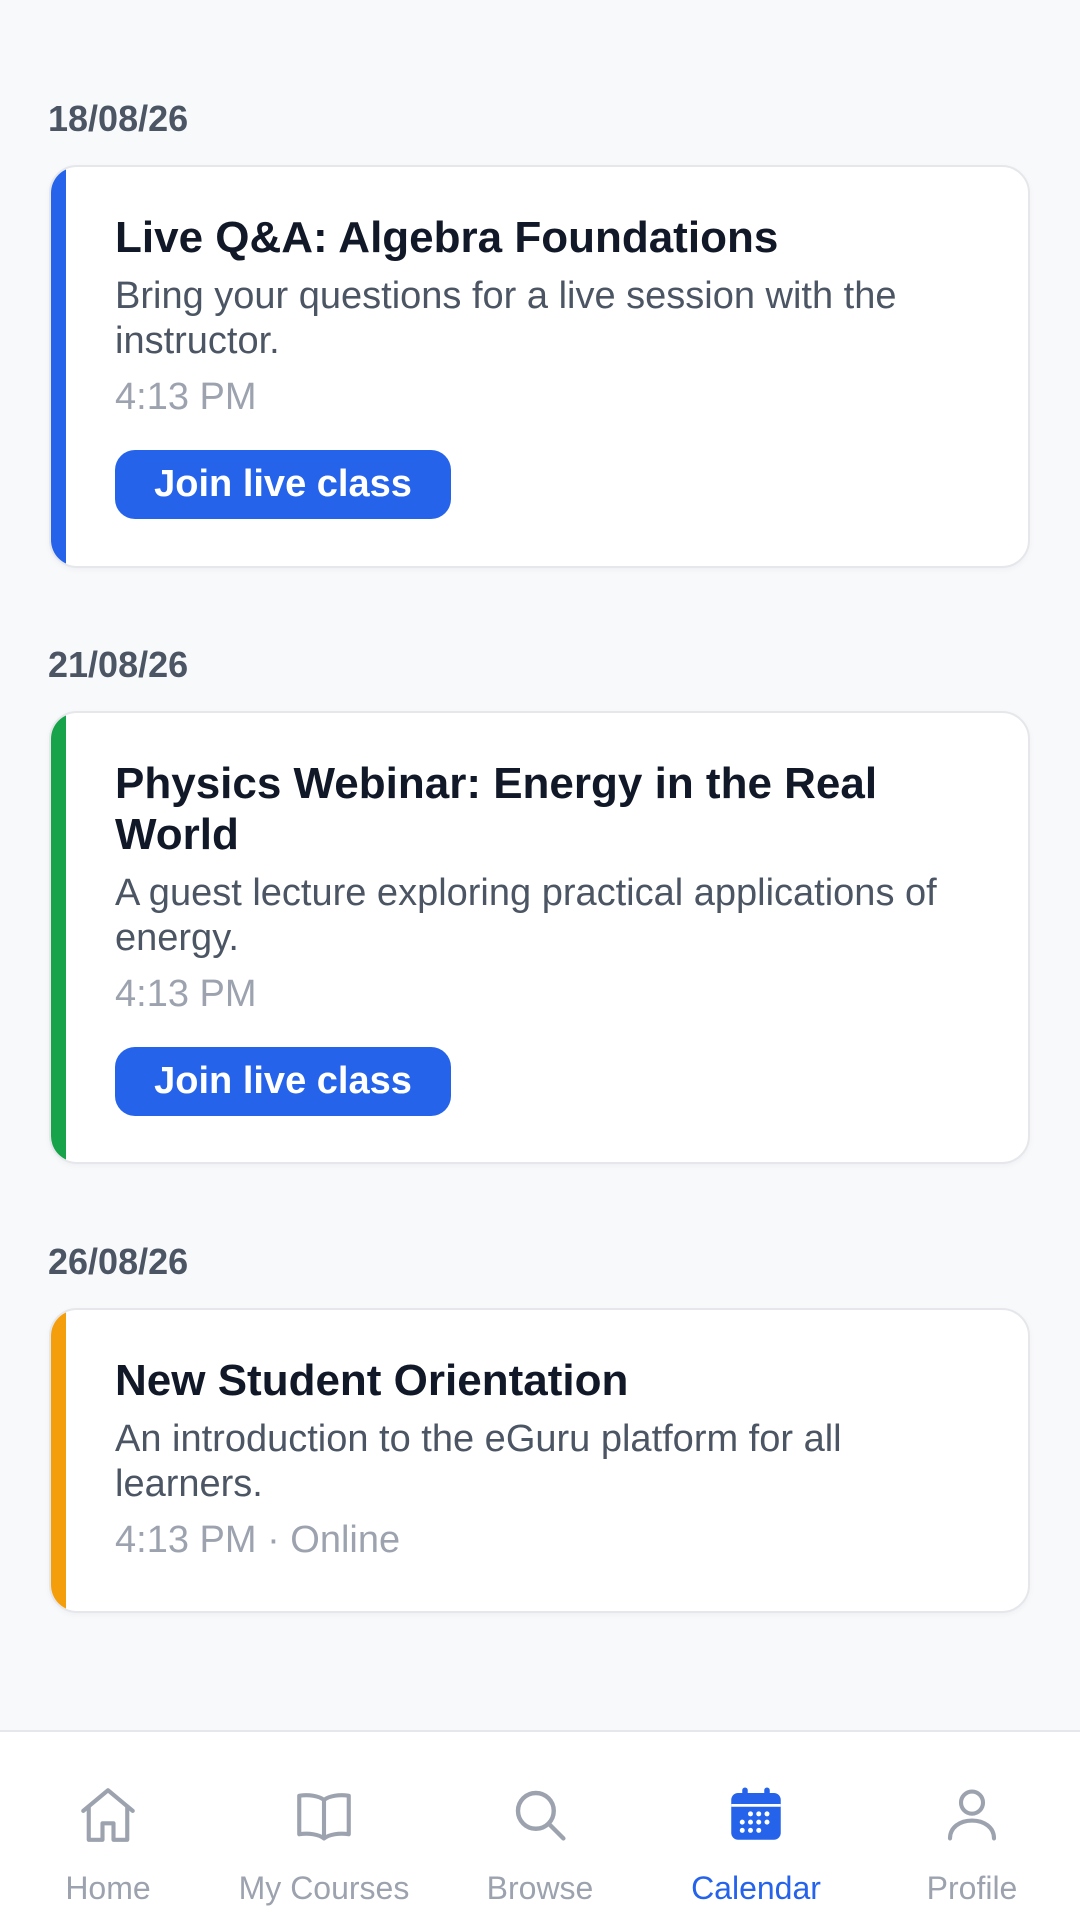 Image resolution: width=1080 pixels, height=1920 pixels. Describe the element at coordinates (324, 1888) in the screenshot. I see `nav-label: My Courses` at that location.